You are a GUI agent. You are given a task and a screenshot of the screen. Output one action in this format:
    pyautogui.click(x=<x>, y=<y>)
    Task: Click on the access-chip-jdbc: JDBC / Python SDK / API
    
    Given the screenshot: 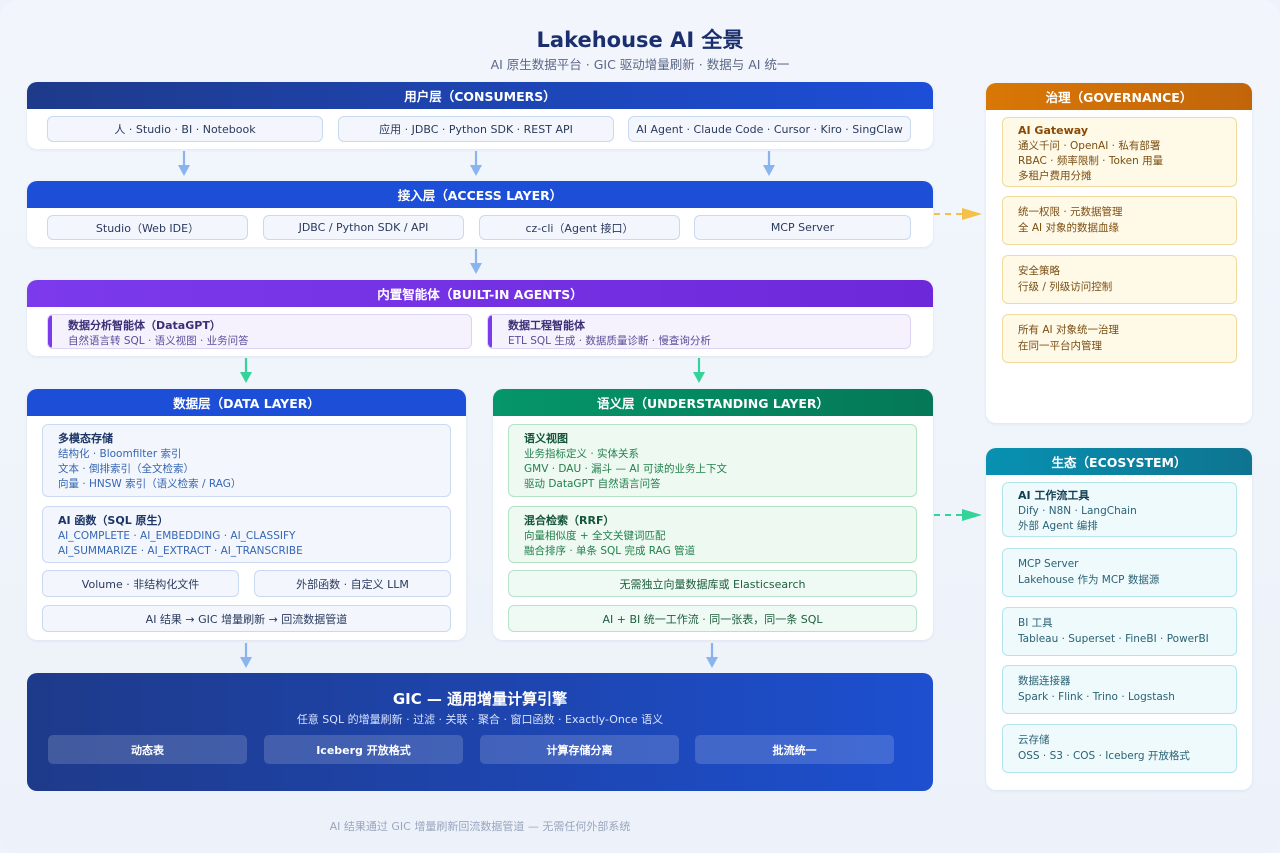 What is the action you would take?
    pyautogui.click(x=363, y=227)
    